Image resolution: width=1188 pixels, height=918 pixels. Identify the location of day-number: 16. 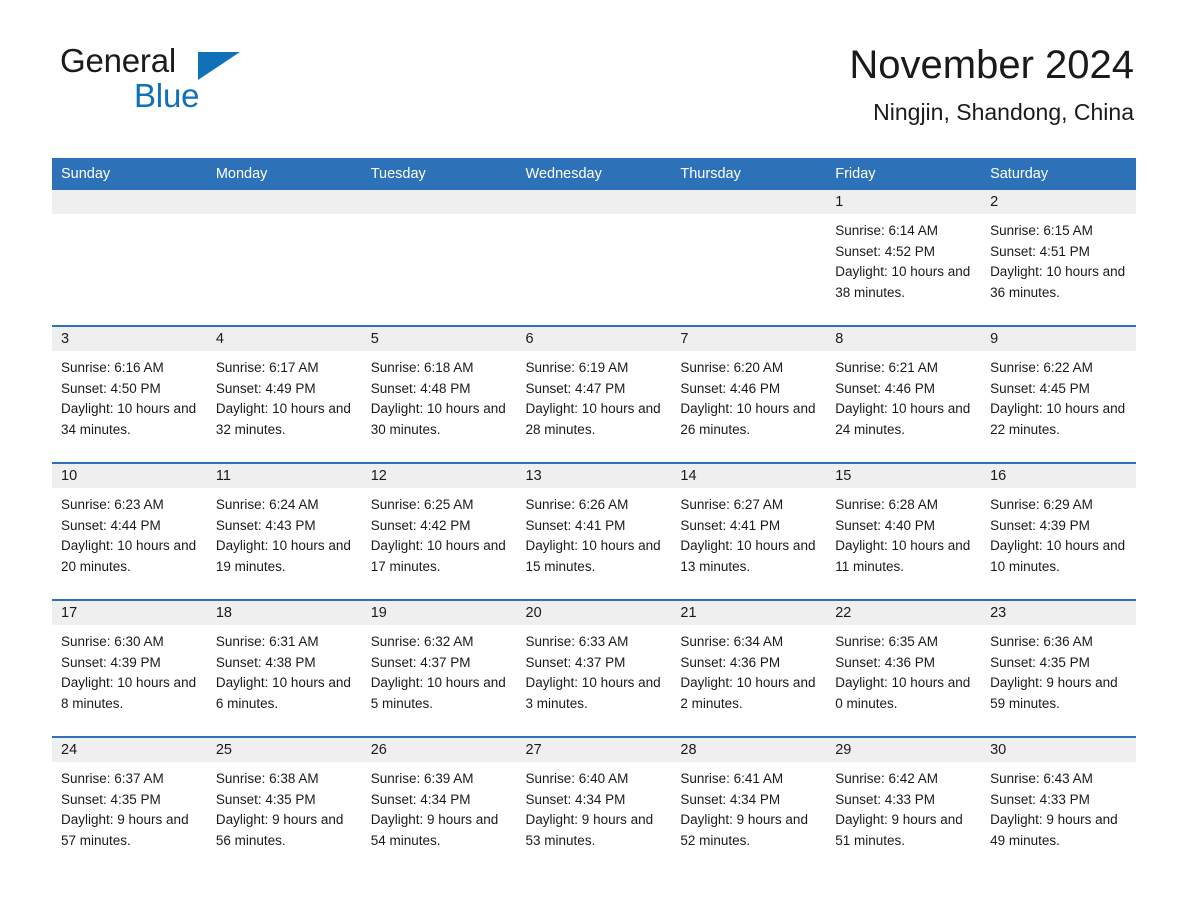
(1058, 476).